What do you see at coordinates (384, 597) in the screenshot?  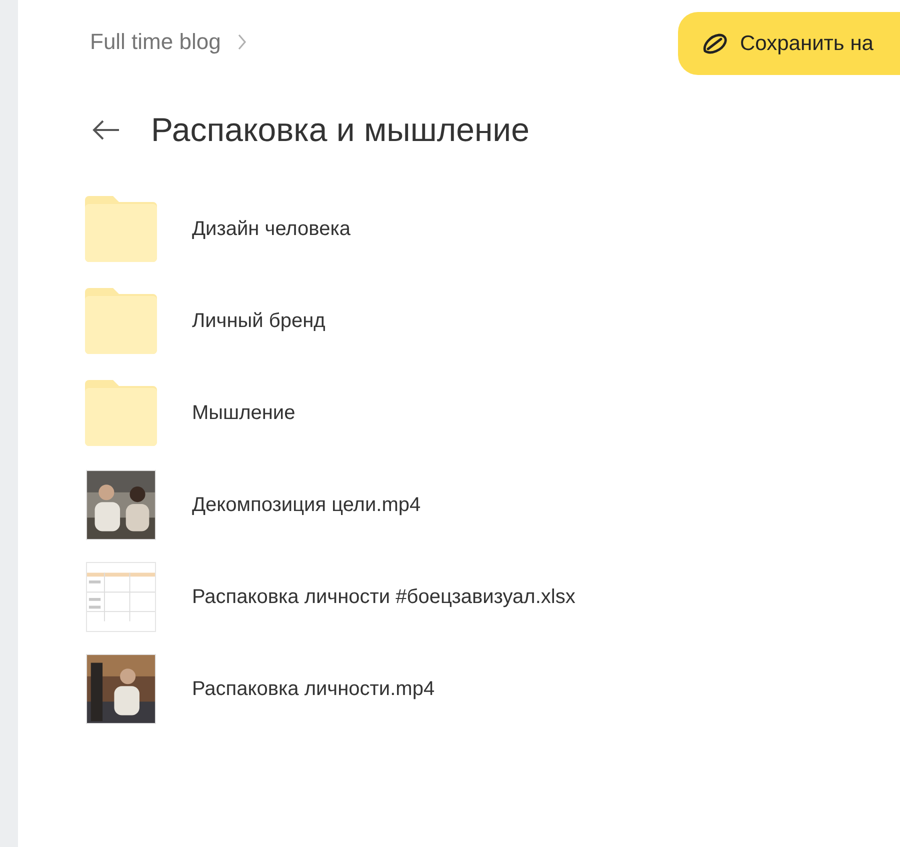 I see `file-name: Распаковка личности #боецзавизуал.xlsx` at bounding box center [384, 597].